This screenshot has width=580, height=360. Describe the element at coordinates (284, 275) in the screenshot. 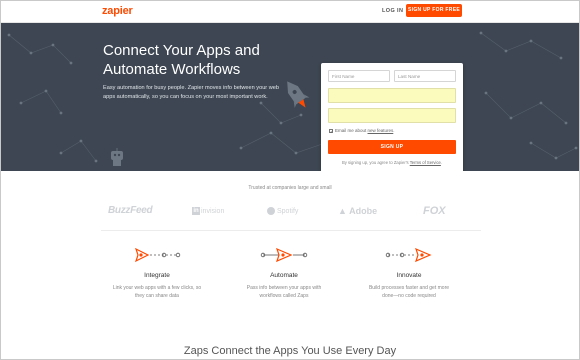

I see `feature-automate-title: Automate` at that location.